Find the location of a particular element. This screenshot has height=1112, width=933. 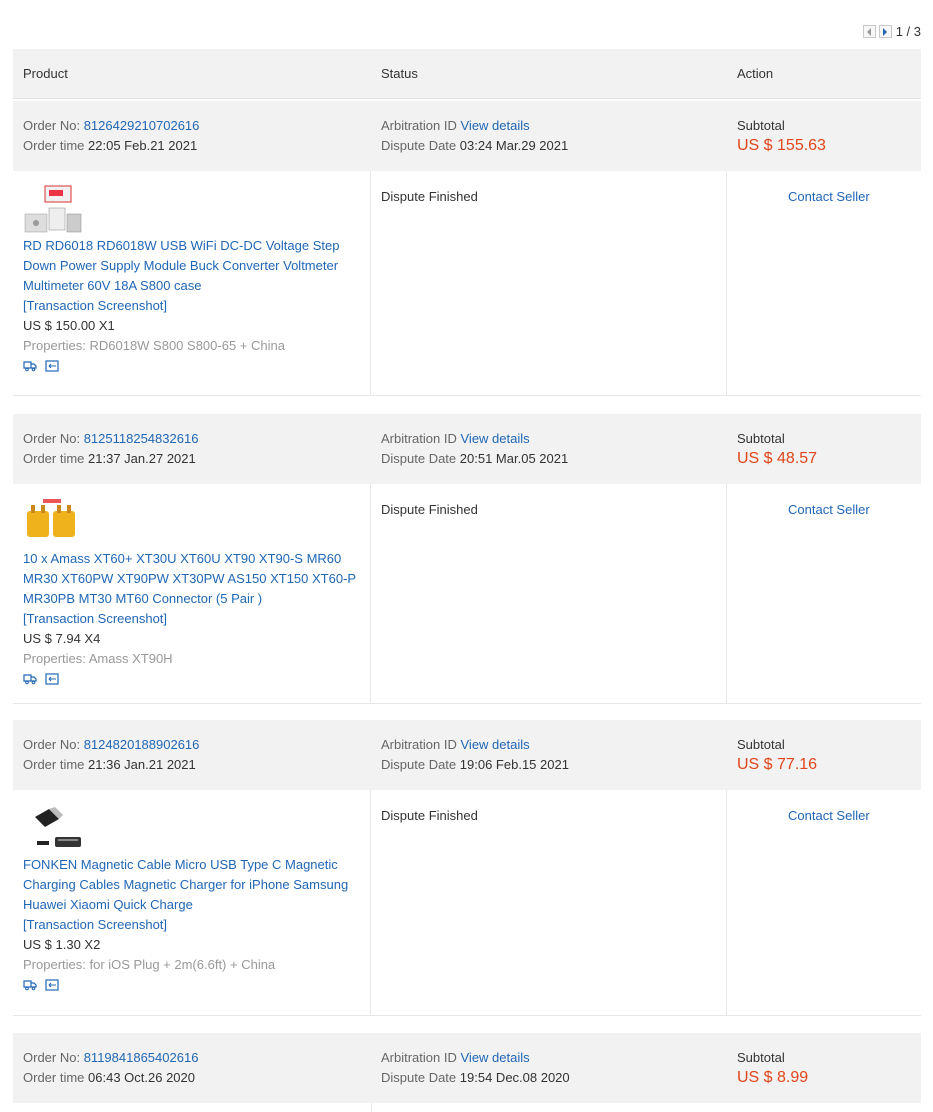

subtotal-price: US $ 77.16 is located at coordinates (777, 764).